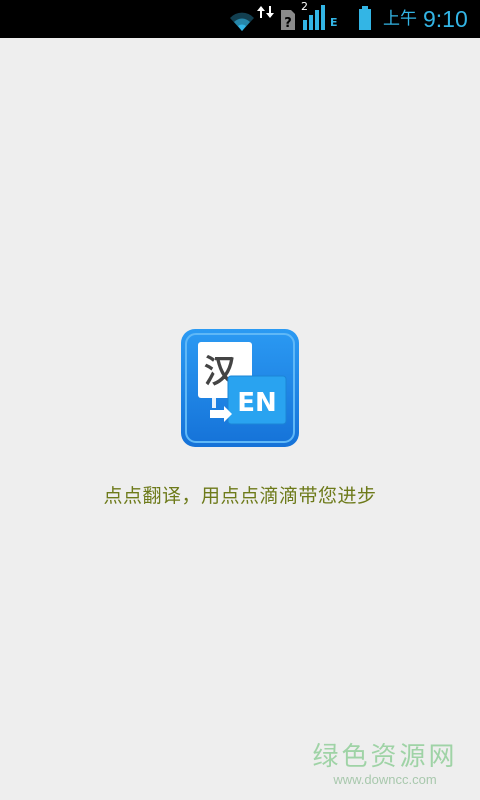 This screenshot has height=800, width=480. What do you see at coordinates (334, 22) in the screenshot?
I see `network-type-label: E` at bounding box center [334, 22].